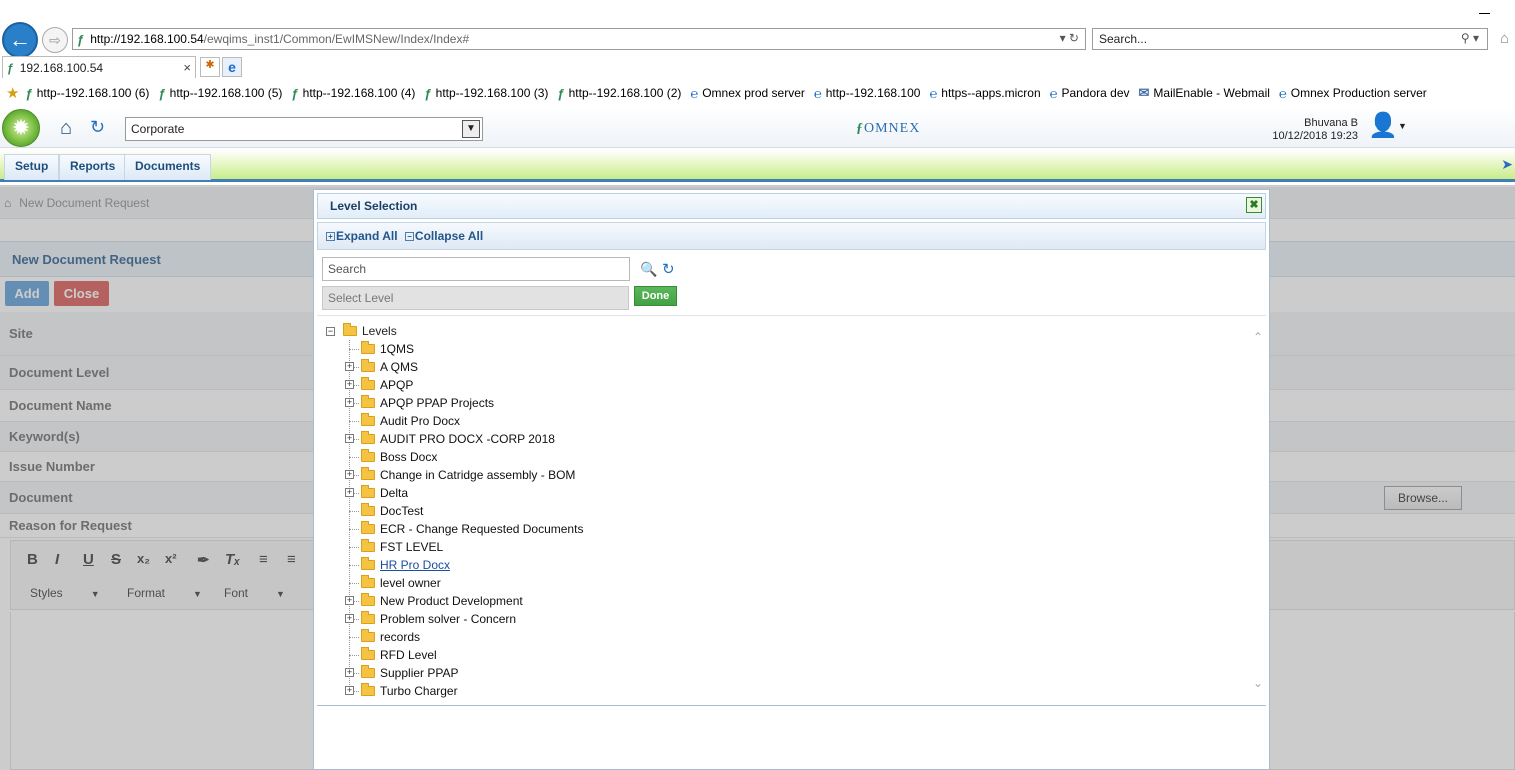 The image size is (1515, 770). Describe the element at coordinates (220, 93) in the screenshot. I see `bookmark-item: ƒ http--192.168.100 (5)` at that location.